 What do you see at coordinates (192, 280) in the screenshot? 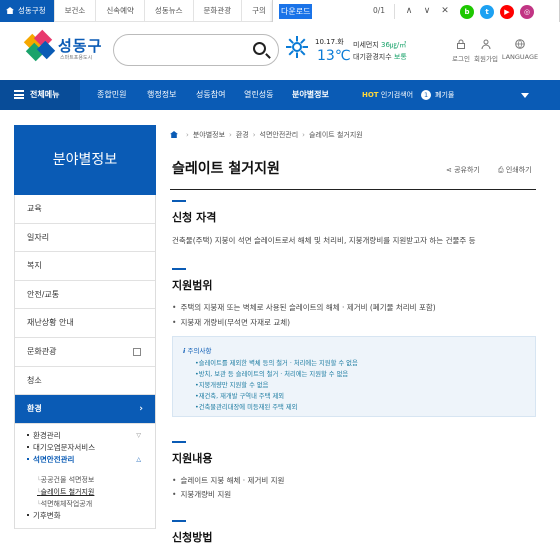
I see `section-title: 지원범위` at bounding box center [192, 280].